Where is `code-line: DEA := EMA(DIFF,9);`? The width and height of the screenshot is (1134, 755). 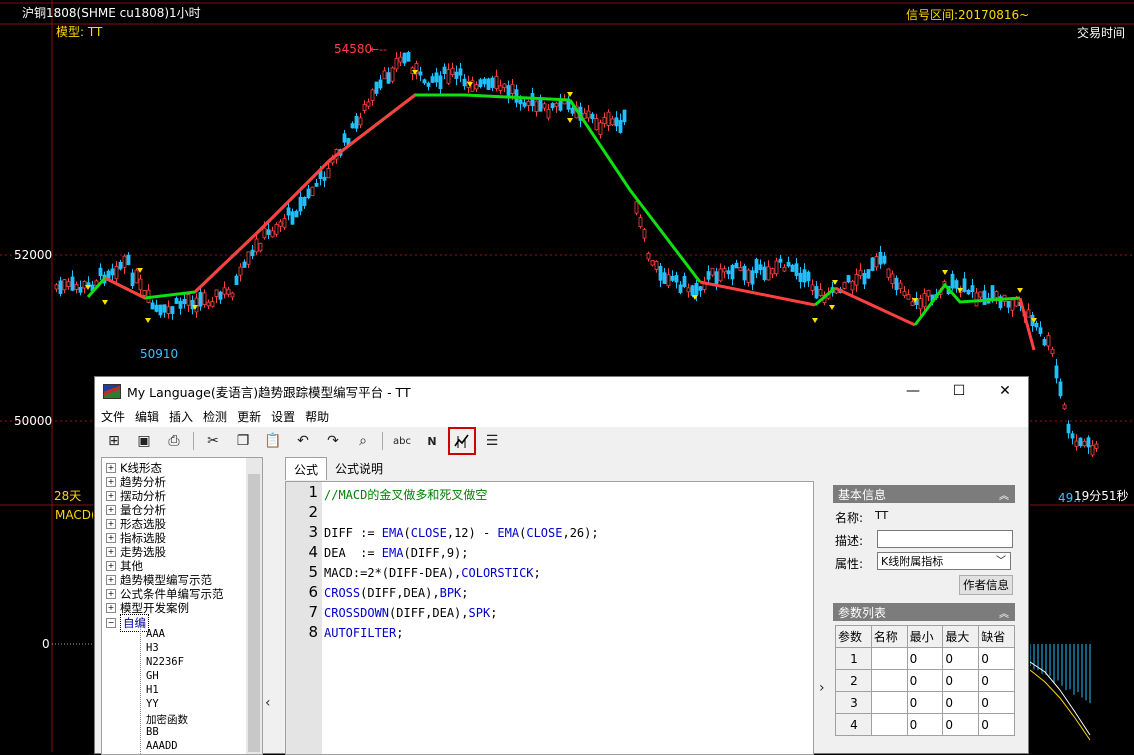
code-line: DEA := EMA(DIFF,9); is located at coordinates (396, 553).